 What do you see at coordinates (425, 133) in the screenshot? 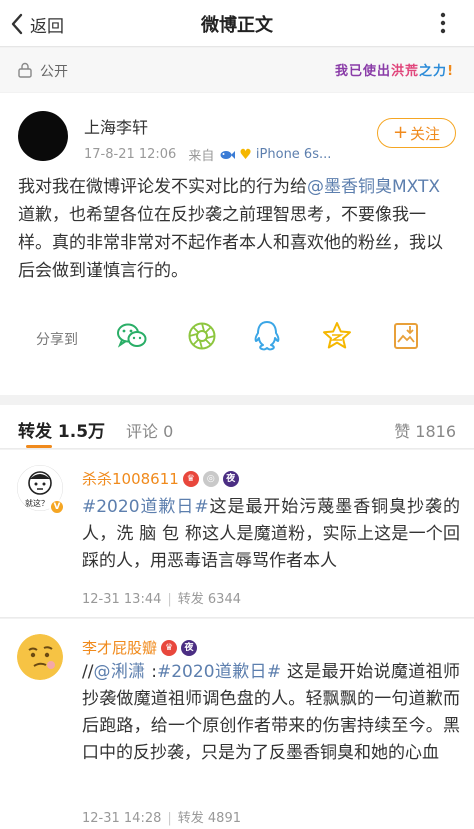
I see `follow-label: 关注` at bounding box center [425, 133].